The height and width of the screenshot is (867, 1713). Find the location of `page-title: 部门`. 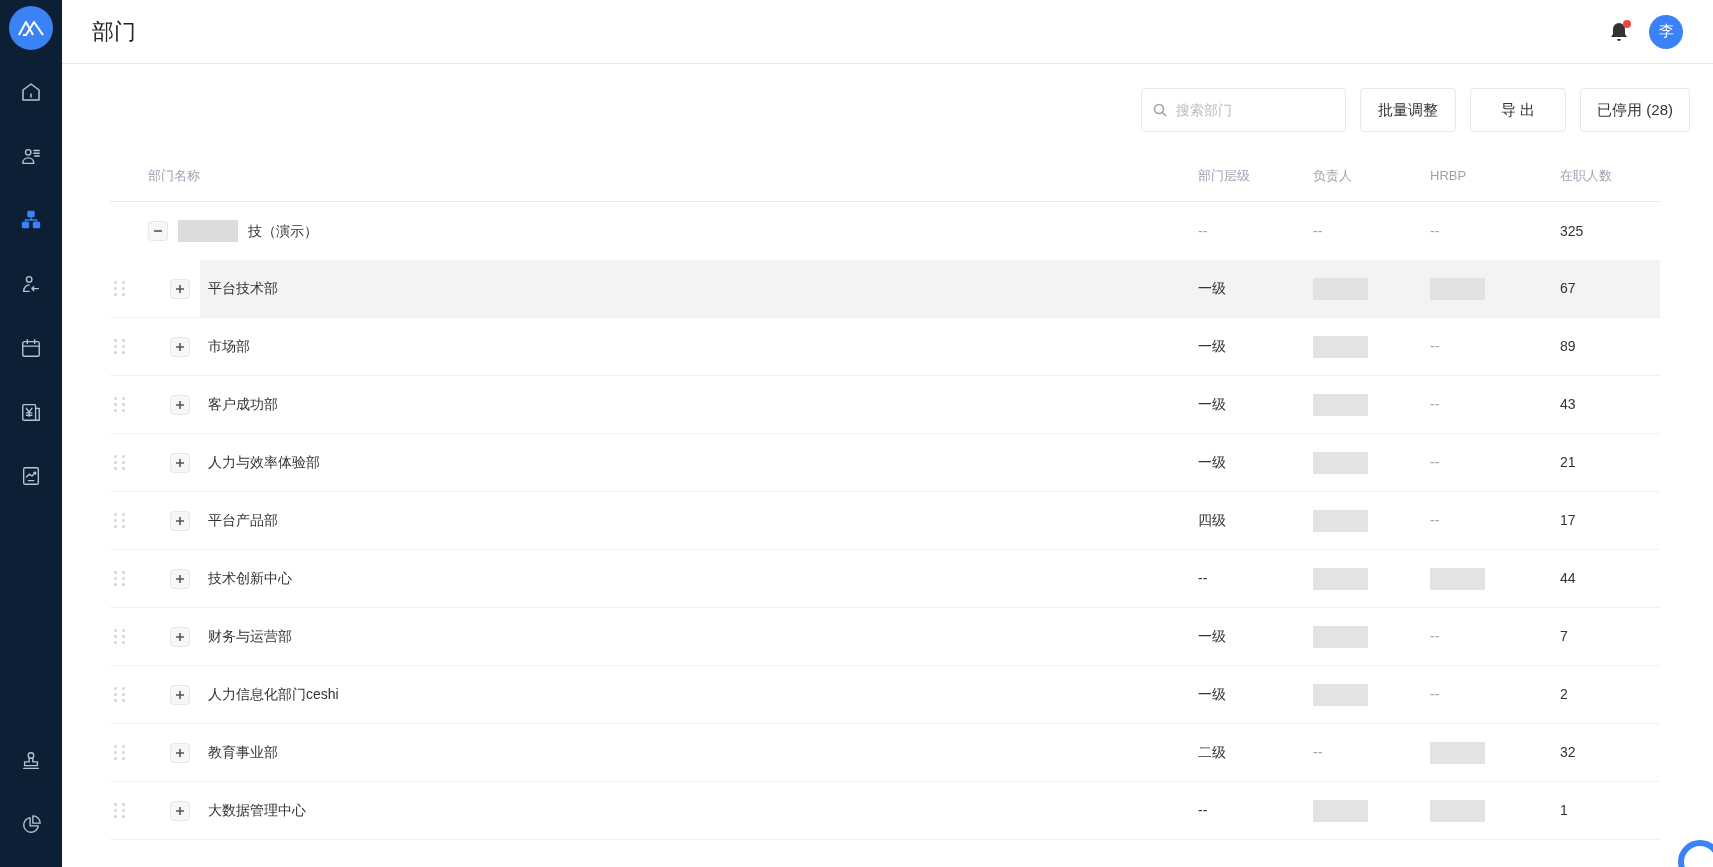

page-title: 部门 is located at coordinates (114, 32).